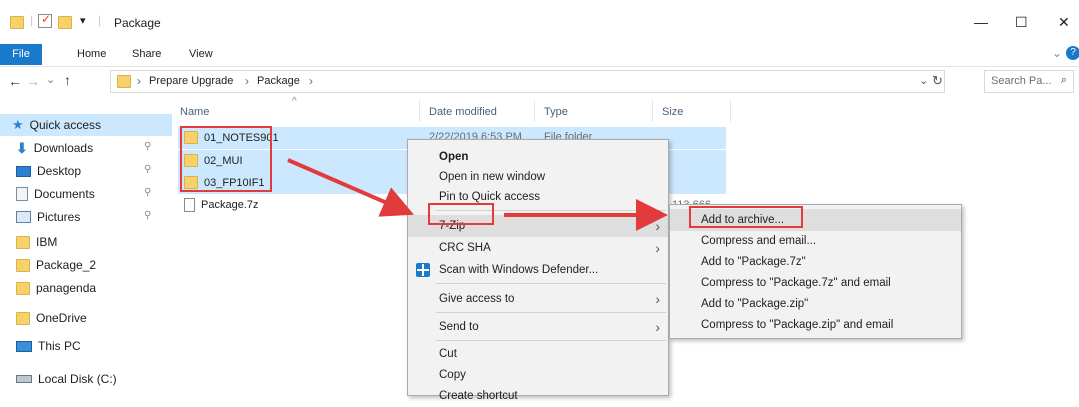 This screenshot has height=407, width=1079. Describe the element at coordinates (351, 187) in the screenshot. I see `annotation-arrow-folders-to-7zip` at that location.